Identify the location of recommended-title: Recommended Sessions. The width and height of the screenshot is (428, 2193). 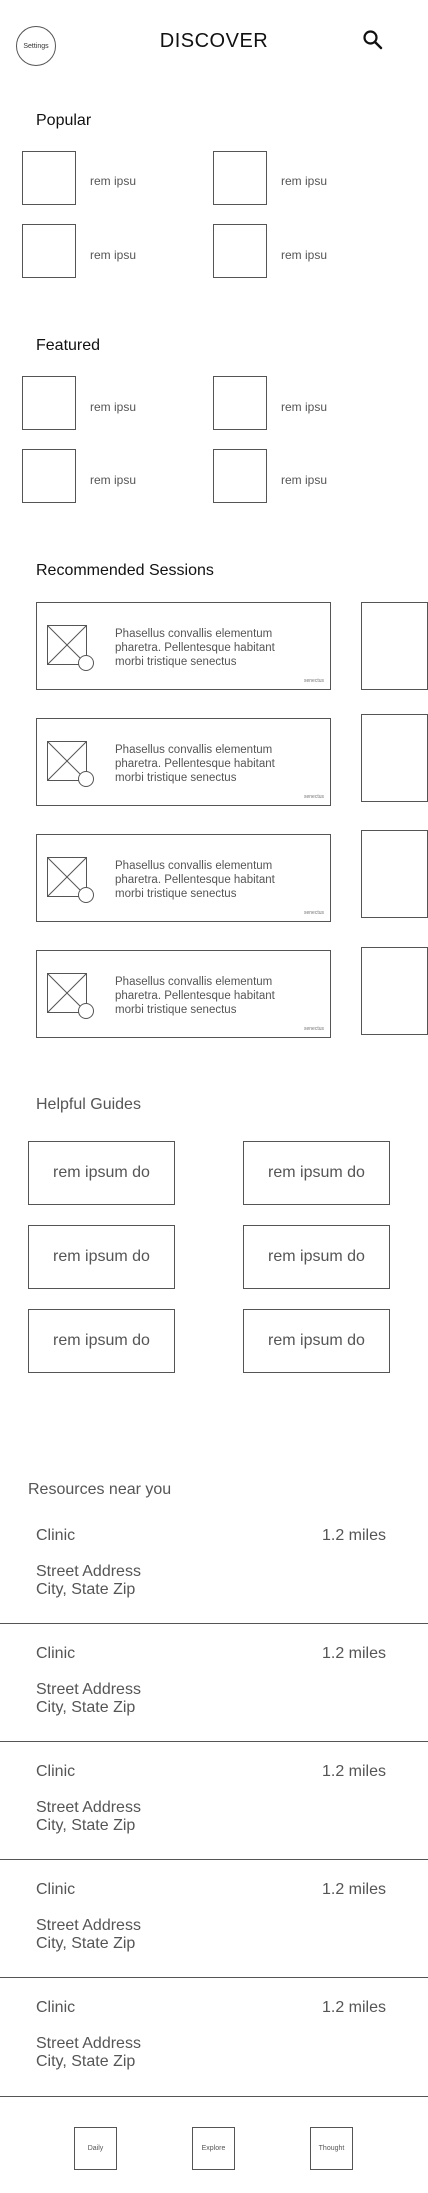
(125, 570).